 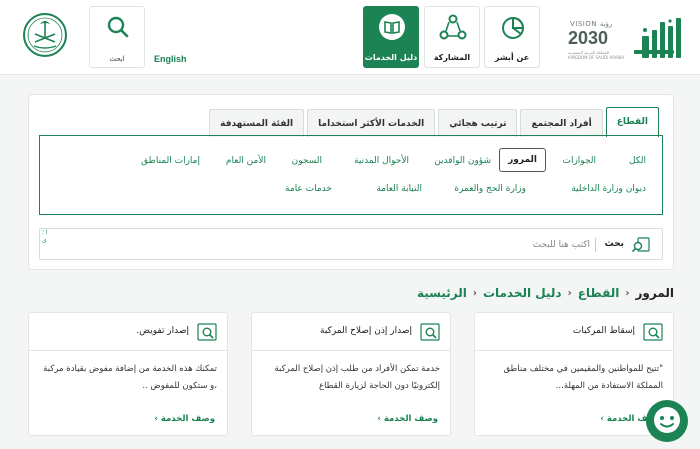 I want to click on card-header: إصدار تفويض., so click(x=128, y=332).